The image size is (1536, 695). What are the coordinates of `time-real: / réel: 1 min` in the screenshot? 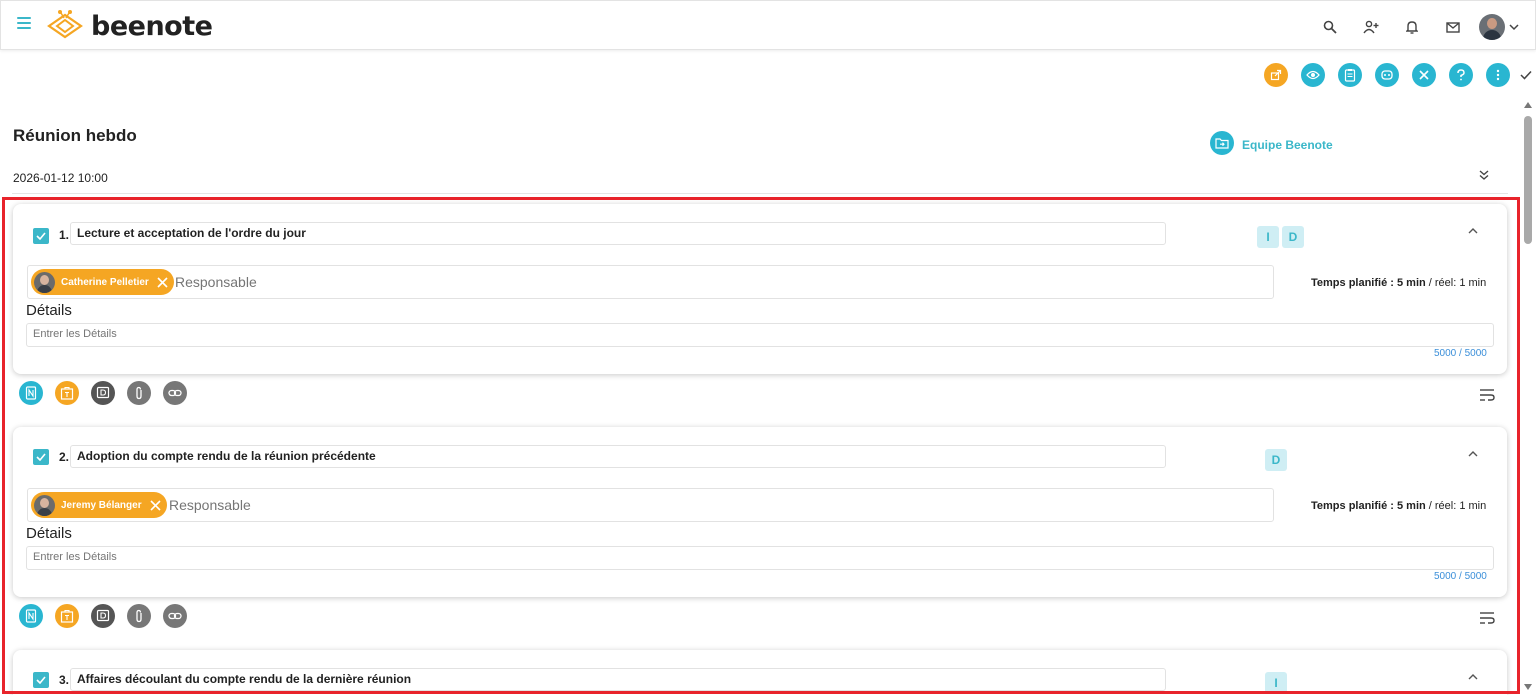 It's located at (1457, 506).